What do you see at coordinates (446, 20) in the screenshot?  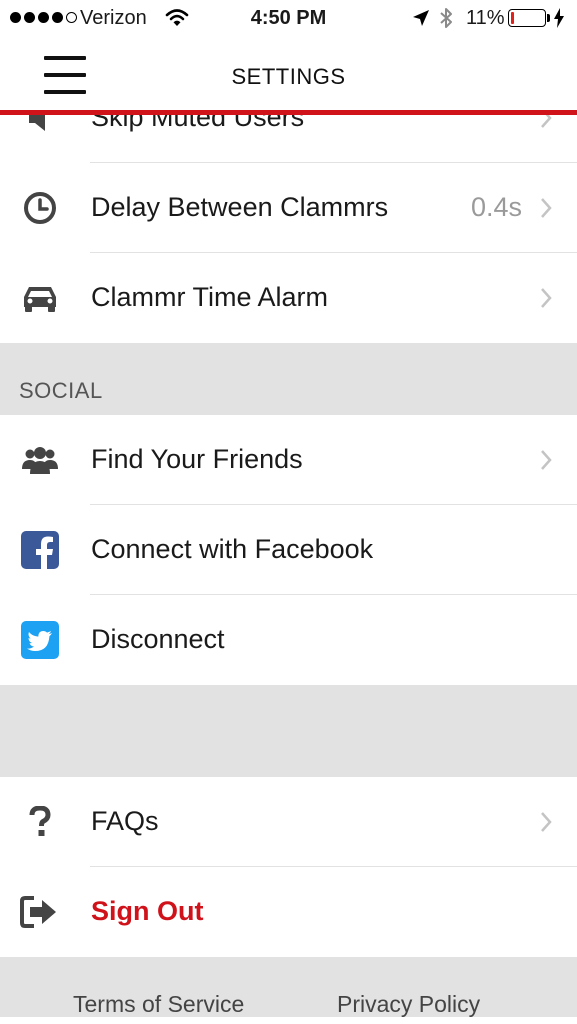 I see `bluetooth-icon` at bounding box center [446, 20].